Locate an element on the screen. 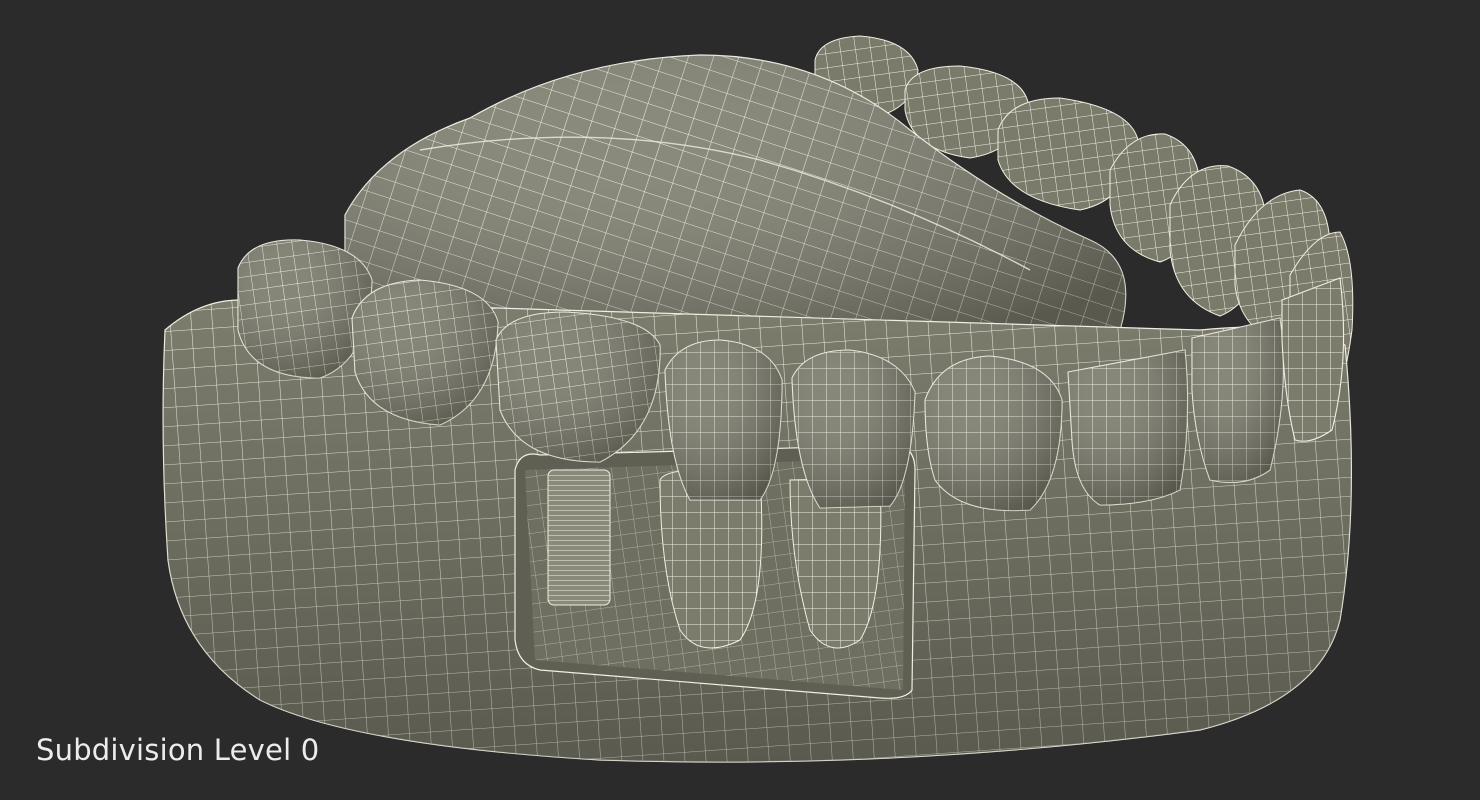  implant-screw is located at coordinates (579, 537).